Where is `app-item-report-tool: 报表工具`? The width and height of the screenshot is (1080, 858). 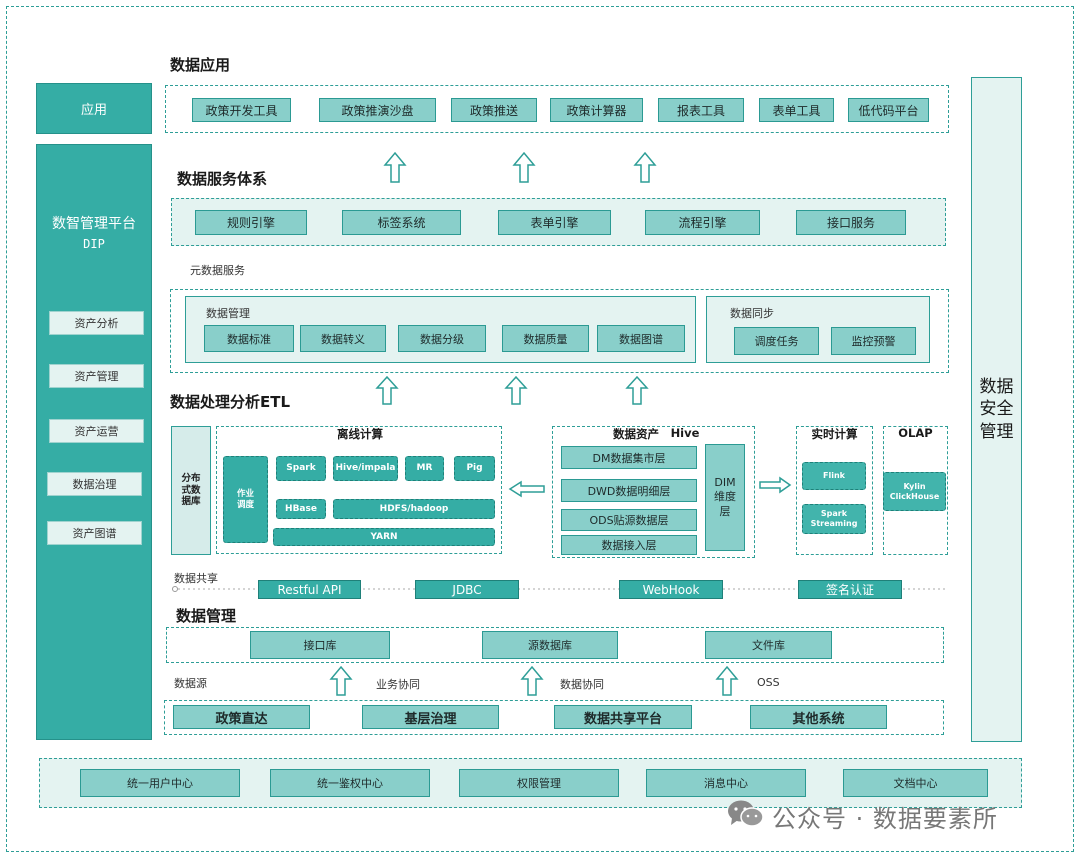
app-item-report-tool: 报表工具 is located at coordinates (701, 110).